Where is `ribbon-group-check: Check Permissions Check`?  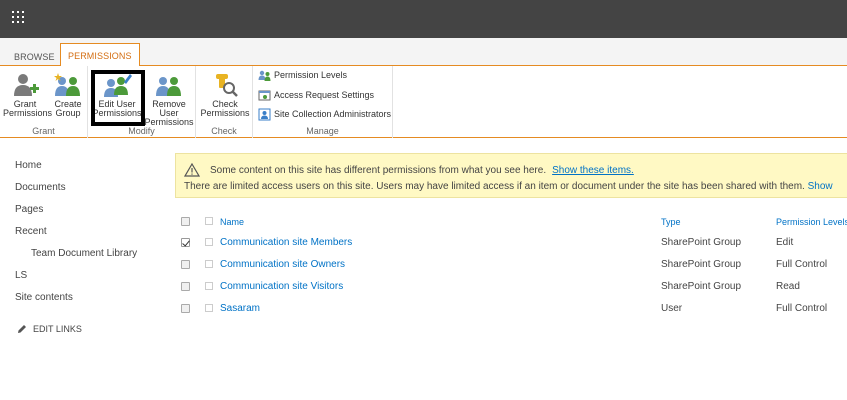 ribbon-group-check: Check Permissions Check is located at coordinates (224, 102).